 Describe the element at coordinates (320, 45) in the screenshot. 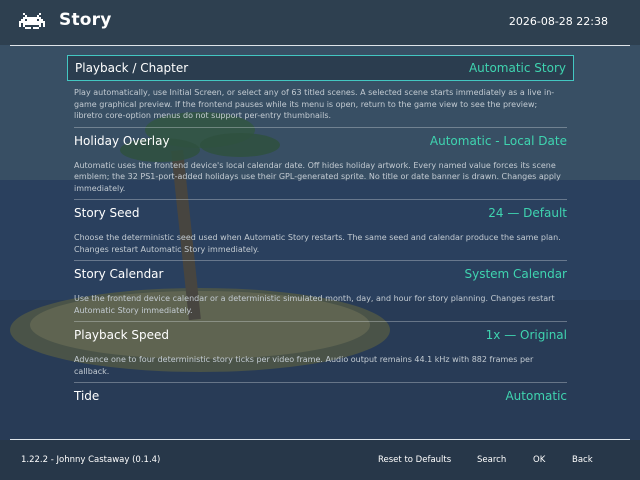

I see `header-divider` at that location.